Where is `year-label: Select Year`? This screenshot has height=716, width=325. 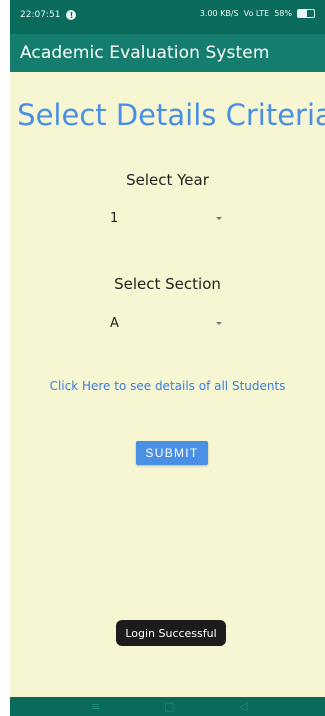 year-label: Select Year is located at coordinates (167, 180).